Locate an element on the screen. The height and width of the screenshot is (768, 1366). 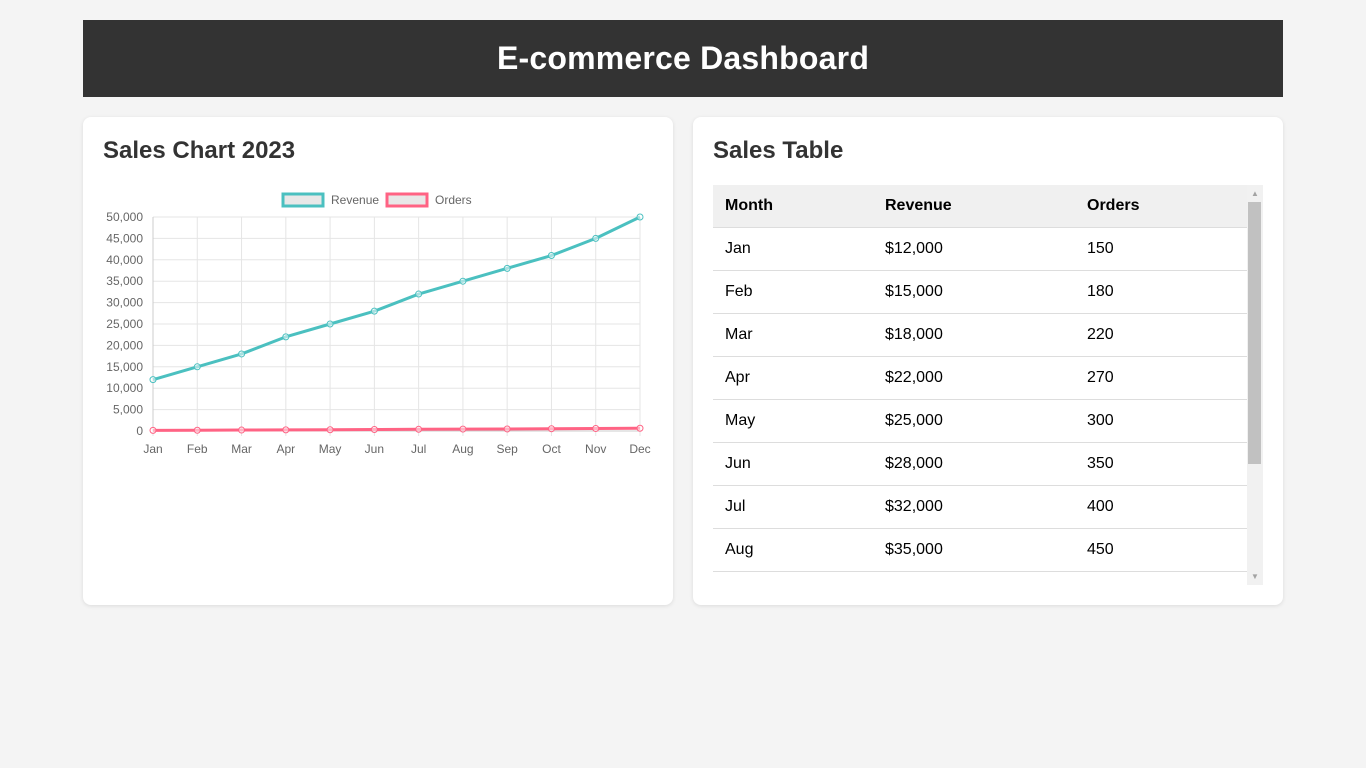
scroll-down-arrow-icon: ▼ is located at coordinates (1255, 576).